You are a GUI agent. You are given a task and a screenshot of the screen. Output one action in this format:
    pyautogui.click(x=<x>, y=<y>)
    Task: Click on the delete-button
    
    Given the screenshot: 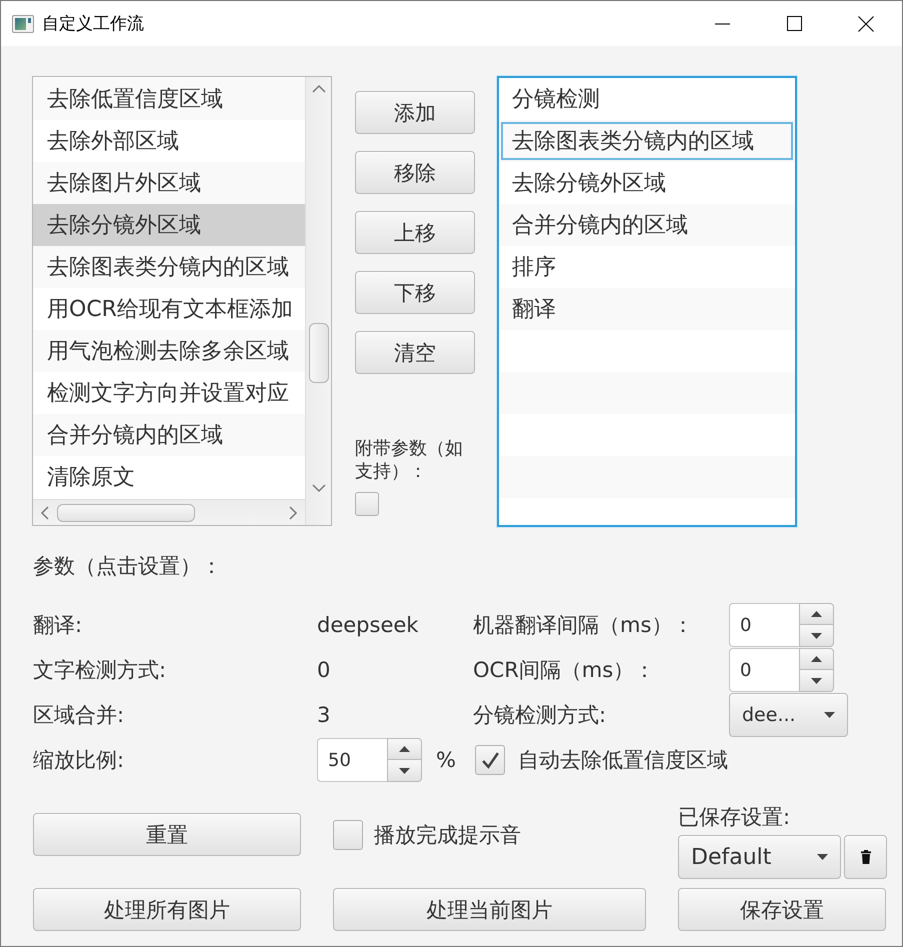 What is the action you would take?
    pyautogui.click(x=865, y=857)
    